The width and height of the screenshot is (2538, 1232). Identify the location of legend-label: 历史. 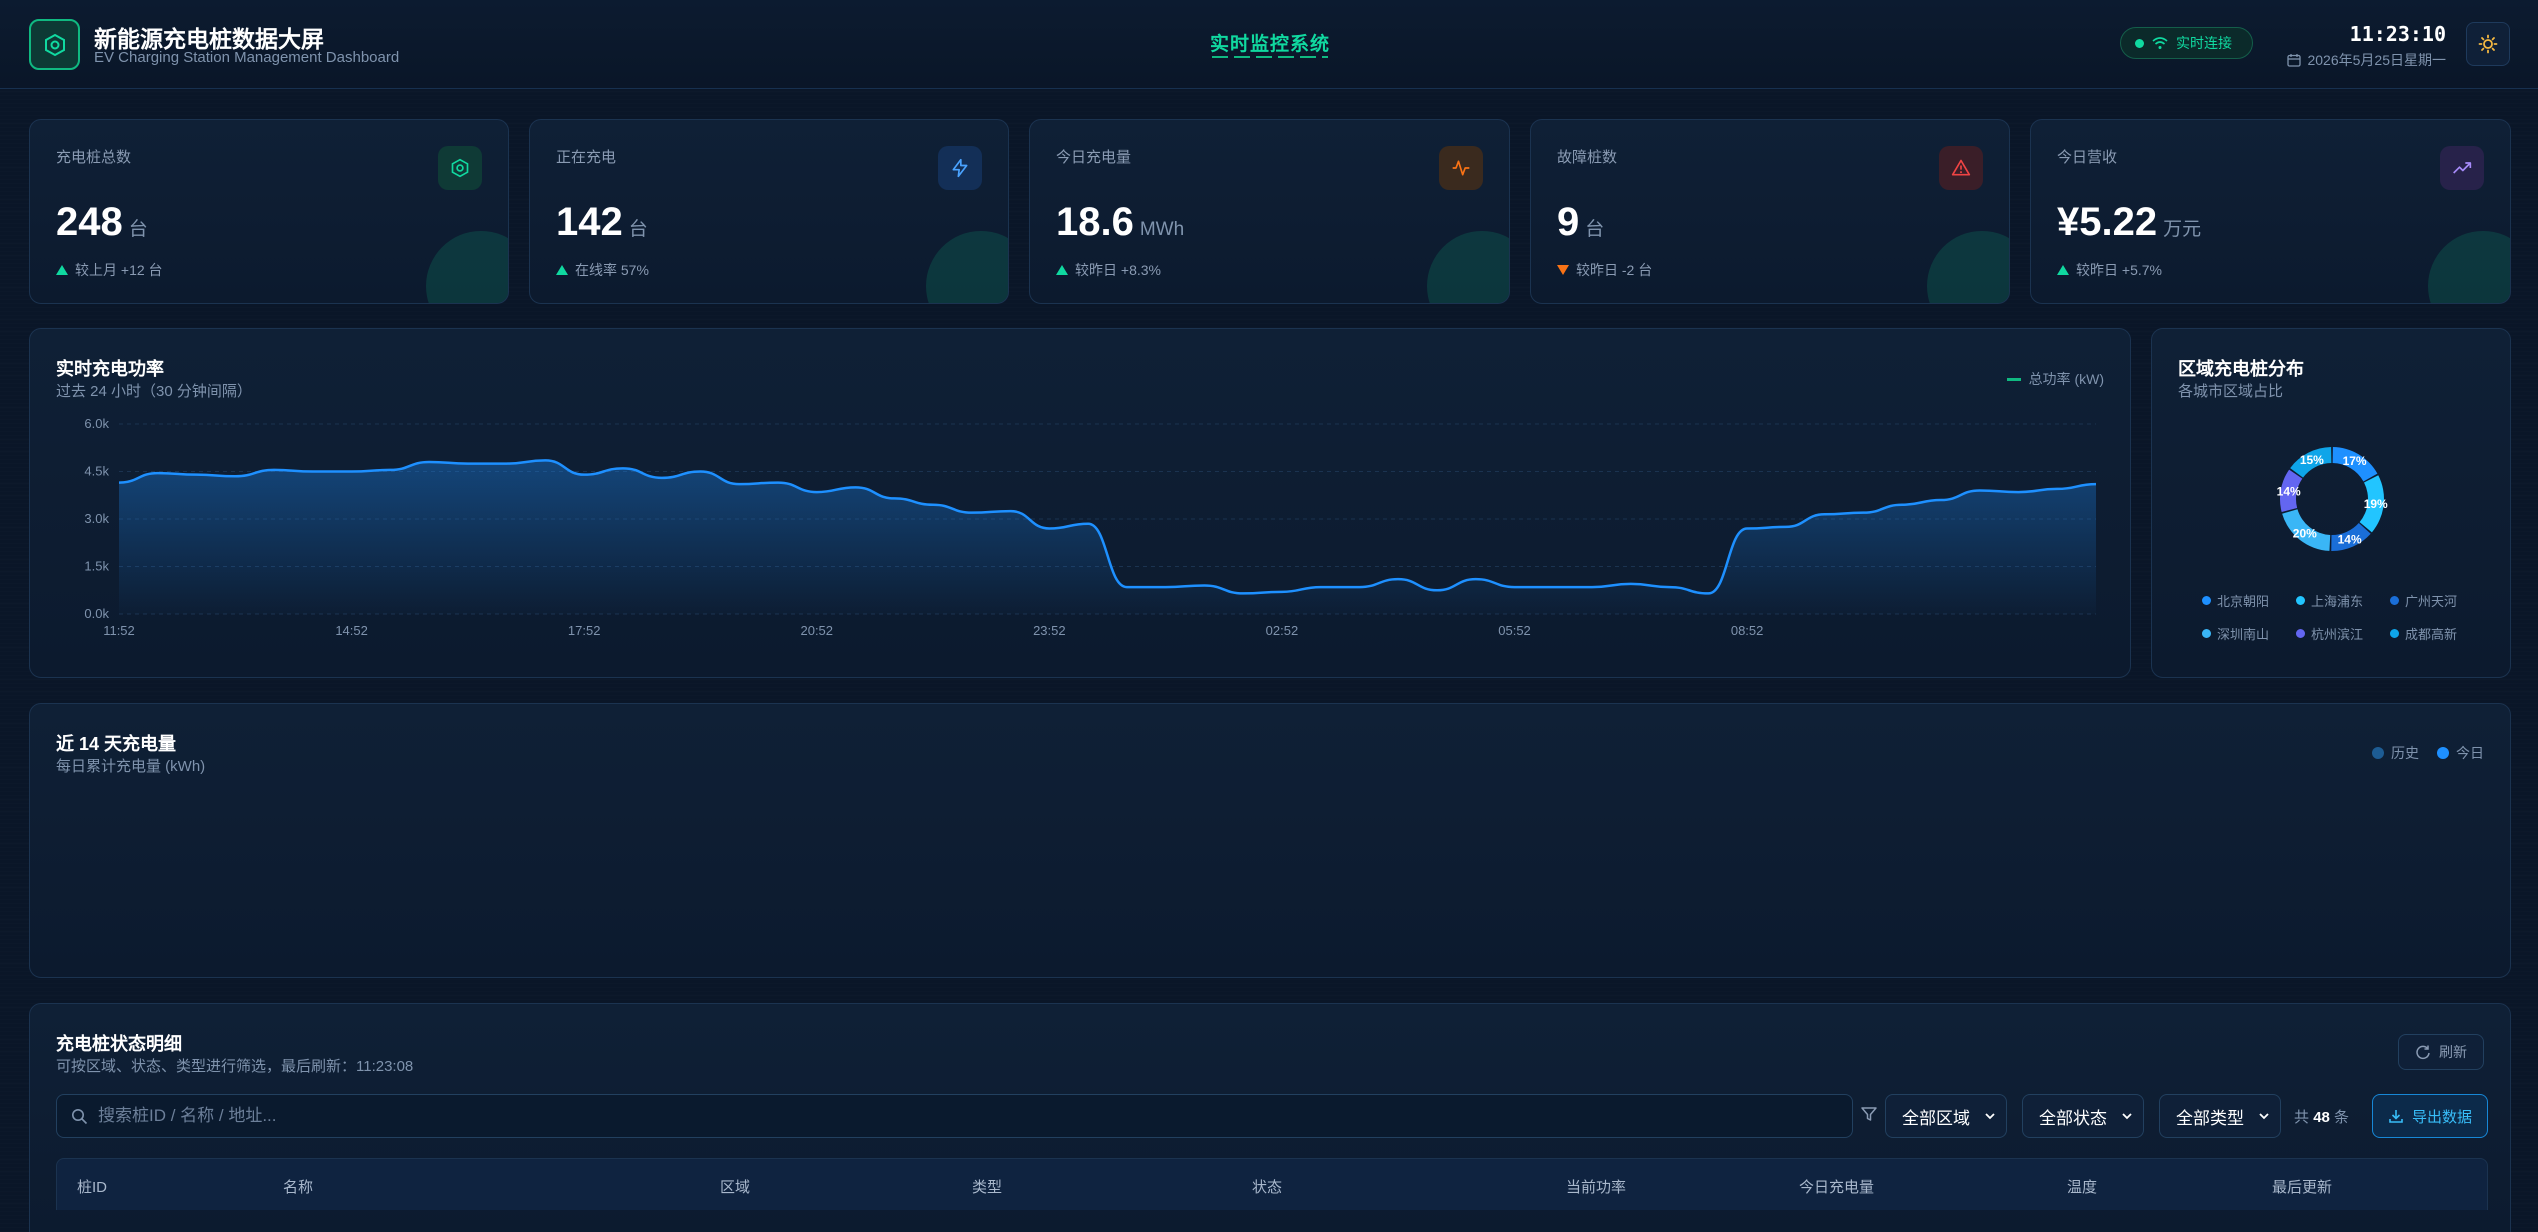
(2405, 753).